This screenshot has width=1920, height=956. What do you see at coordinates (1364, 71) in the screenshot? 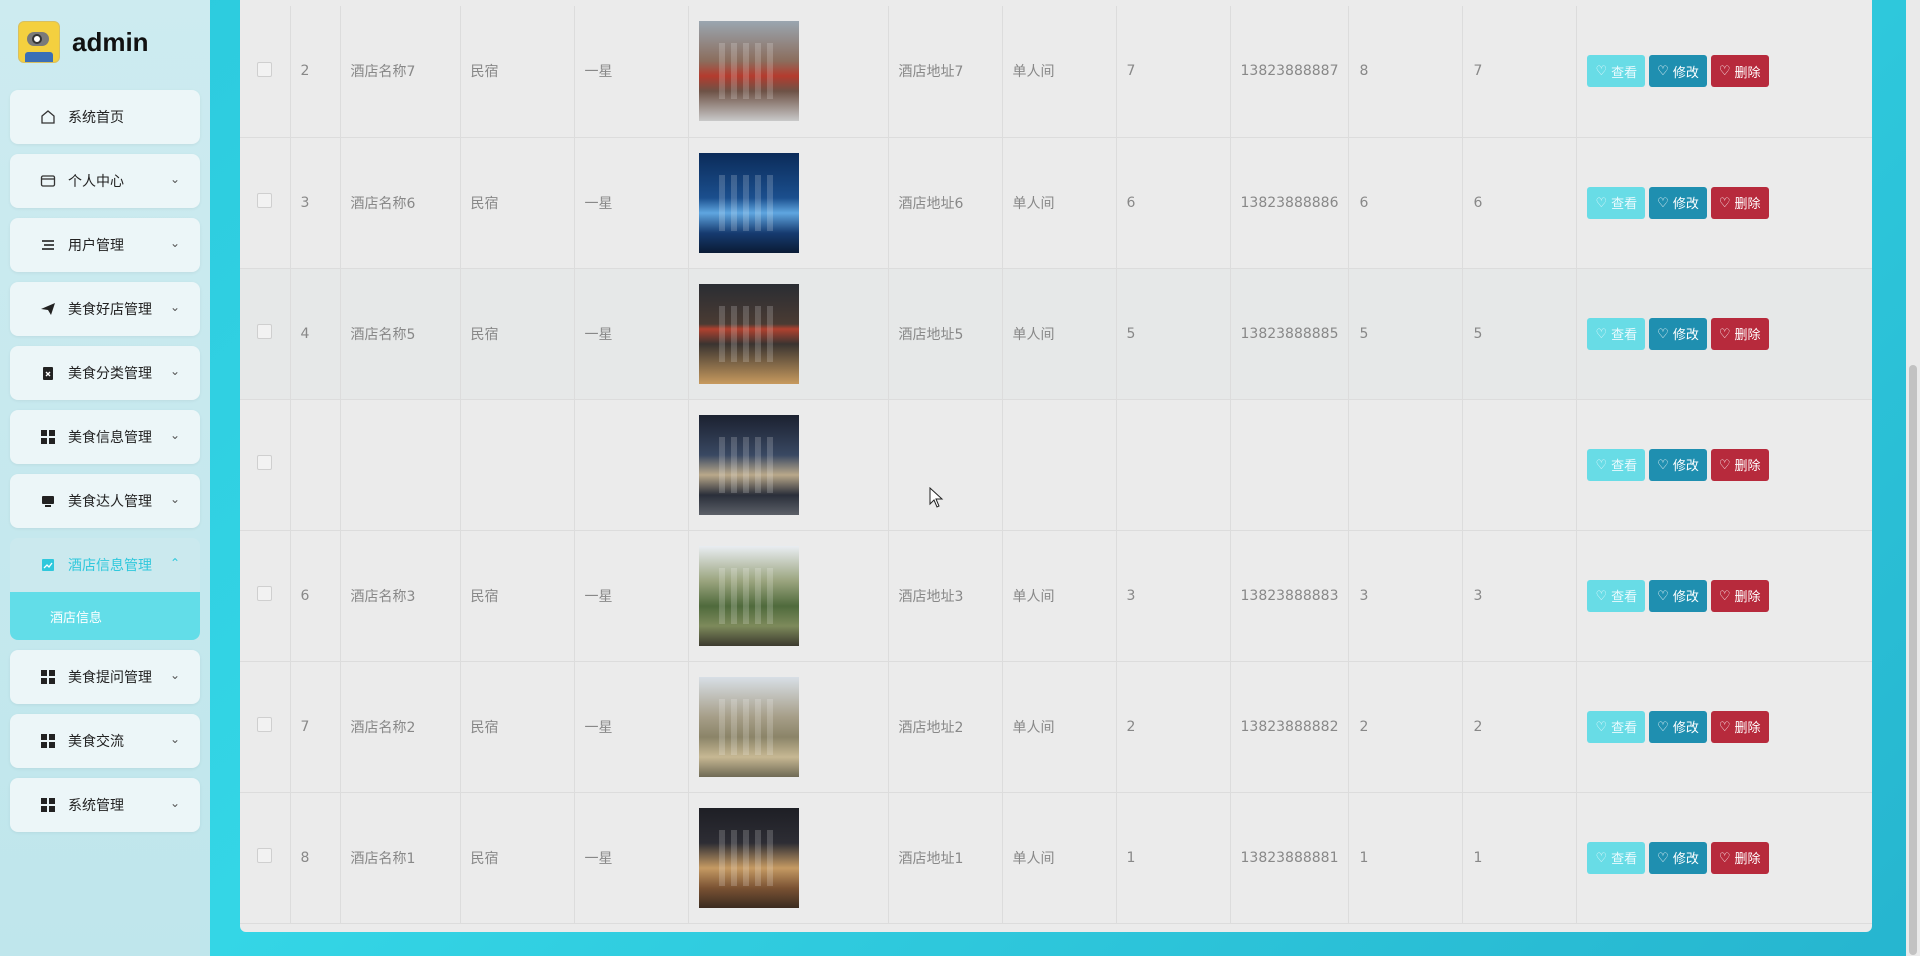
I see `cell-value-b: 8` at bounding box center [1364, 71].